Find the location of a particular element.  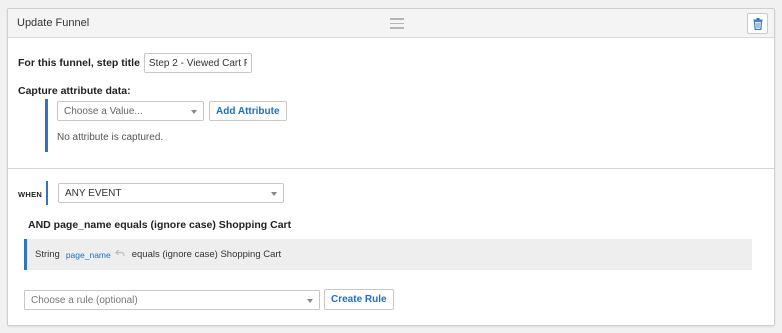

undo-arrow-icon is located at coordinates (119, 254).